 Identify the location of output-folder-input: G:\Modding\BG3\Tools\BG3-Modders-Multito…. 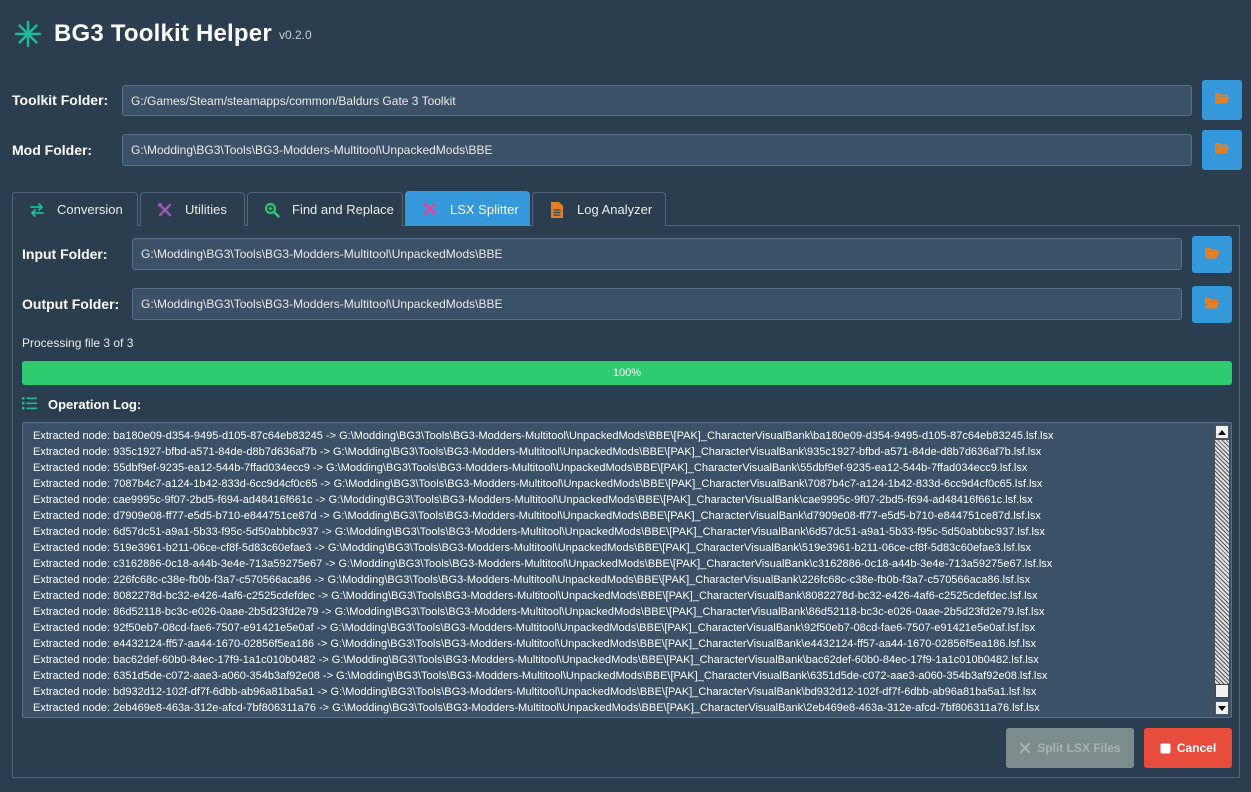
(657, 304).